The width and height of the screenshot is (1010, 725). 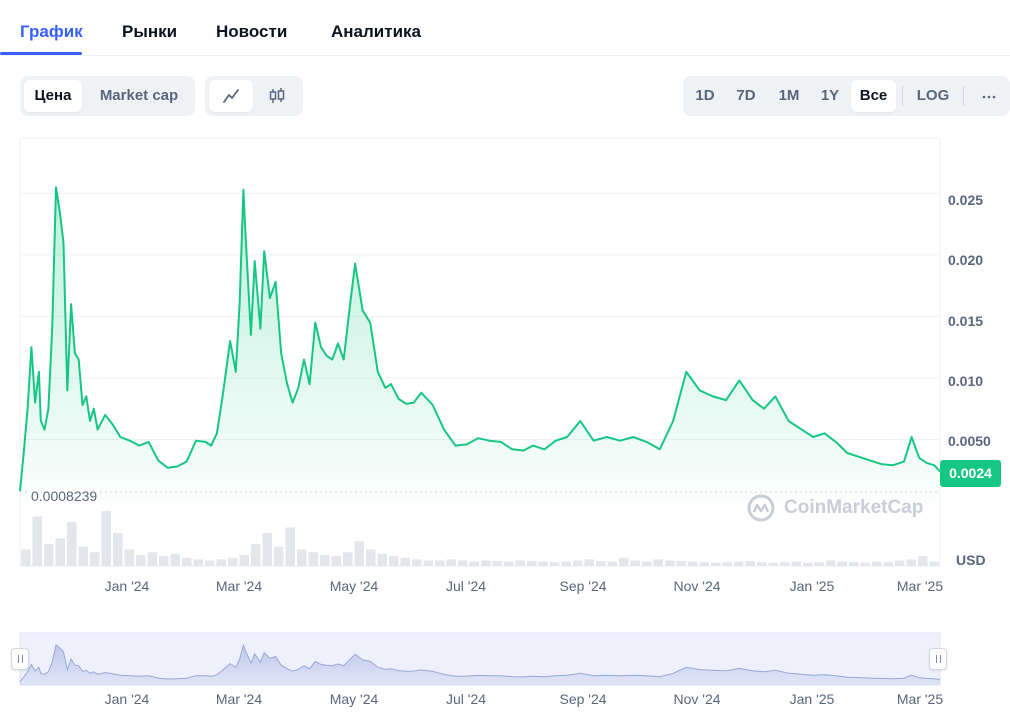 I want to click on x-tick-label: May '24, so click(x=354, y=586).